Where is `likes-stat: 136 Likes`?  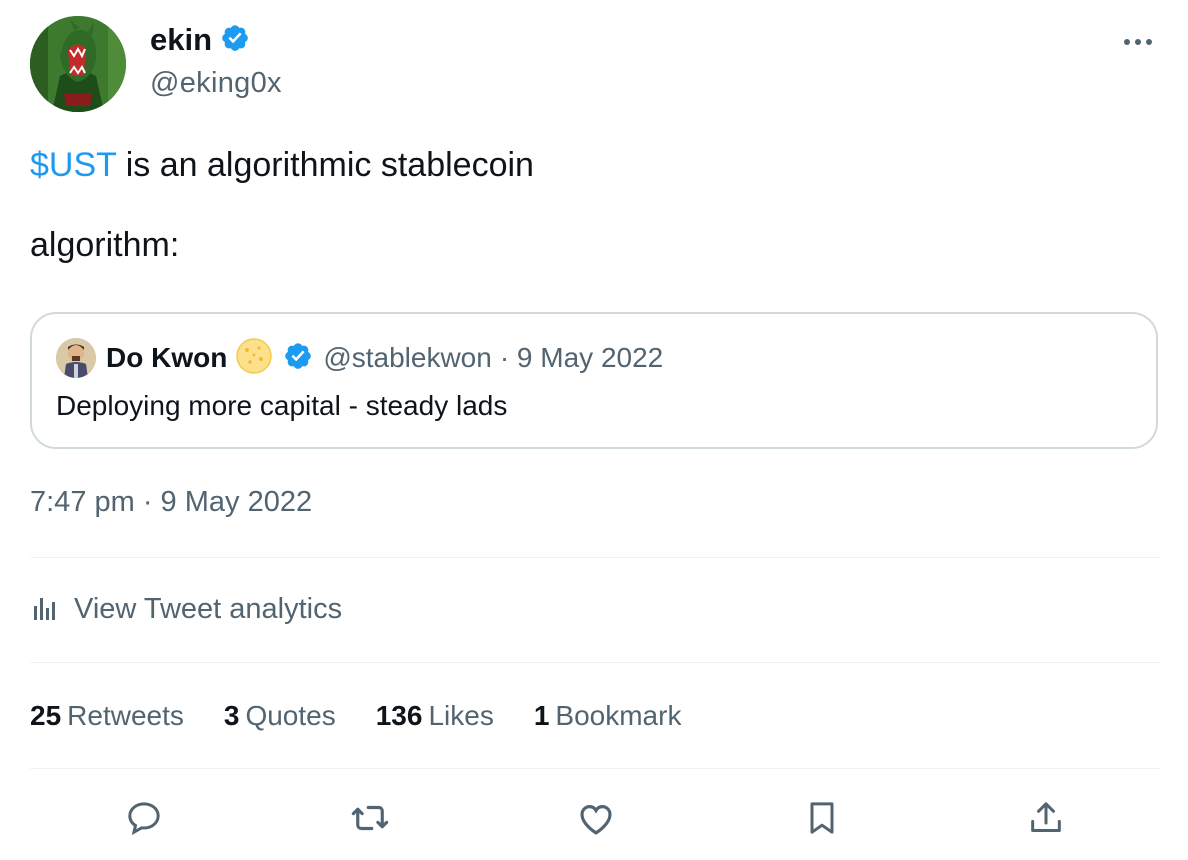 likes-stat: 136 Likes is located at coordinates (435, 716).